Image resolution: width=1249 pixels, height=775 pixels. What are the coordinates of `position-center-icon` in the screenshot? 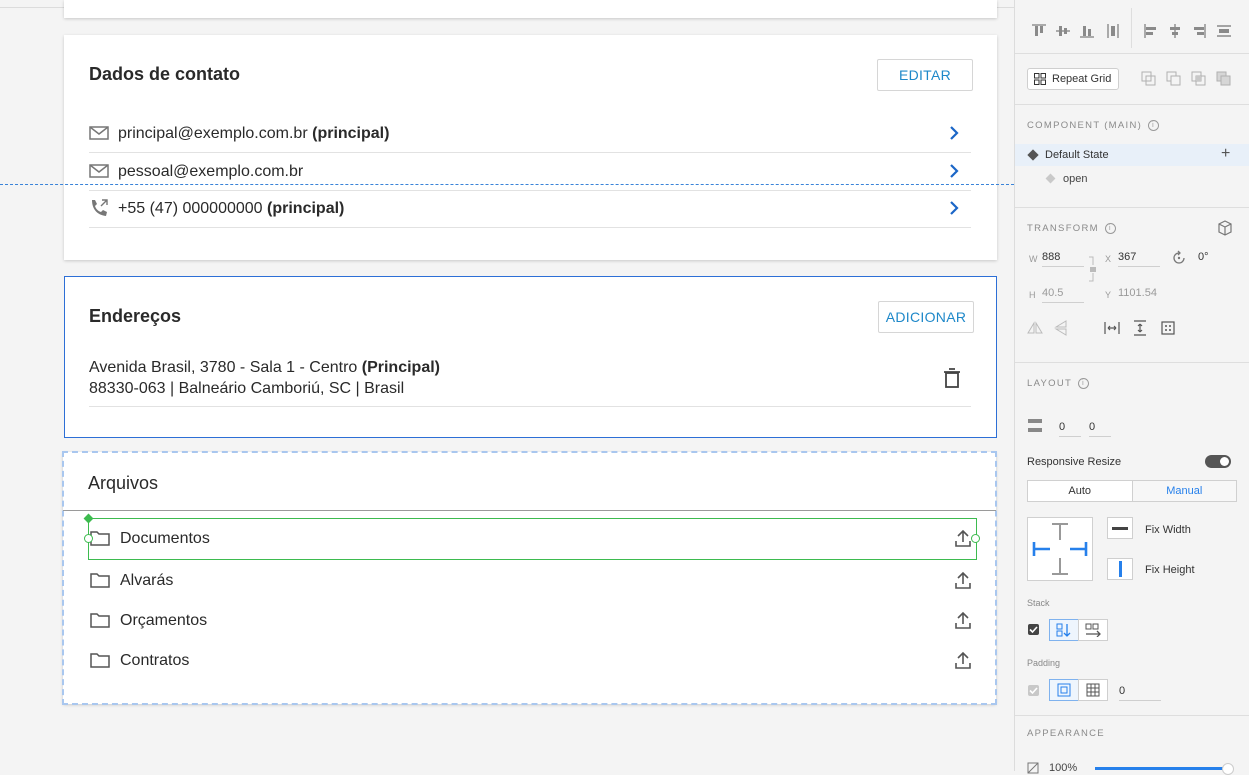 It's located at (1168, 328).